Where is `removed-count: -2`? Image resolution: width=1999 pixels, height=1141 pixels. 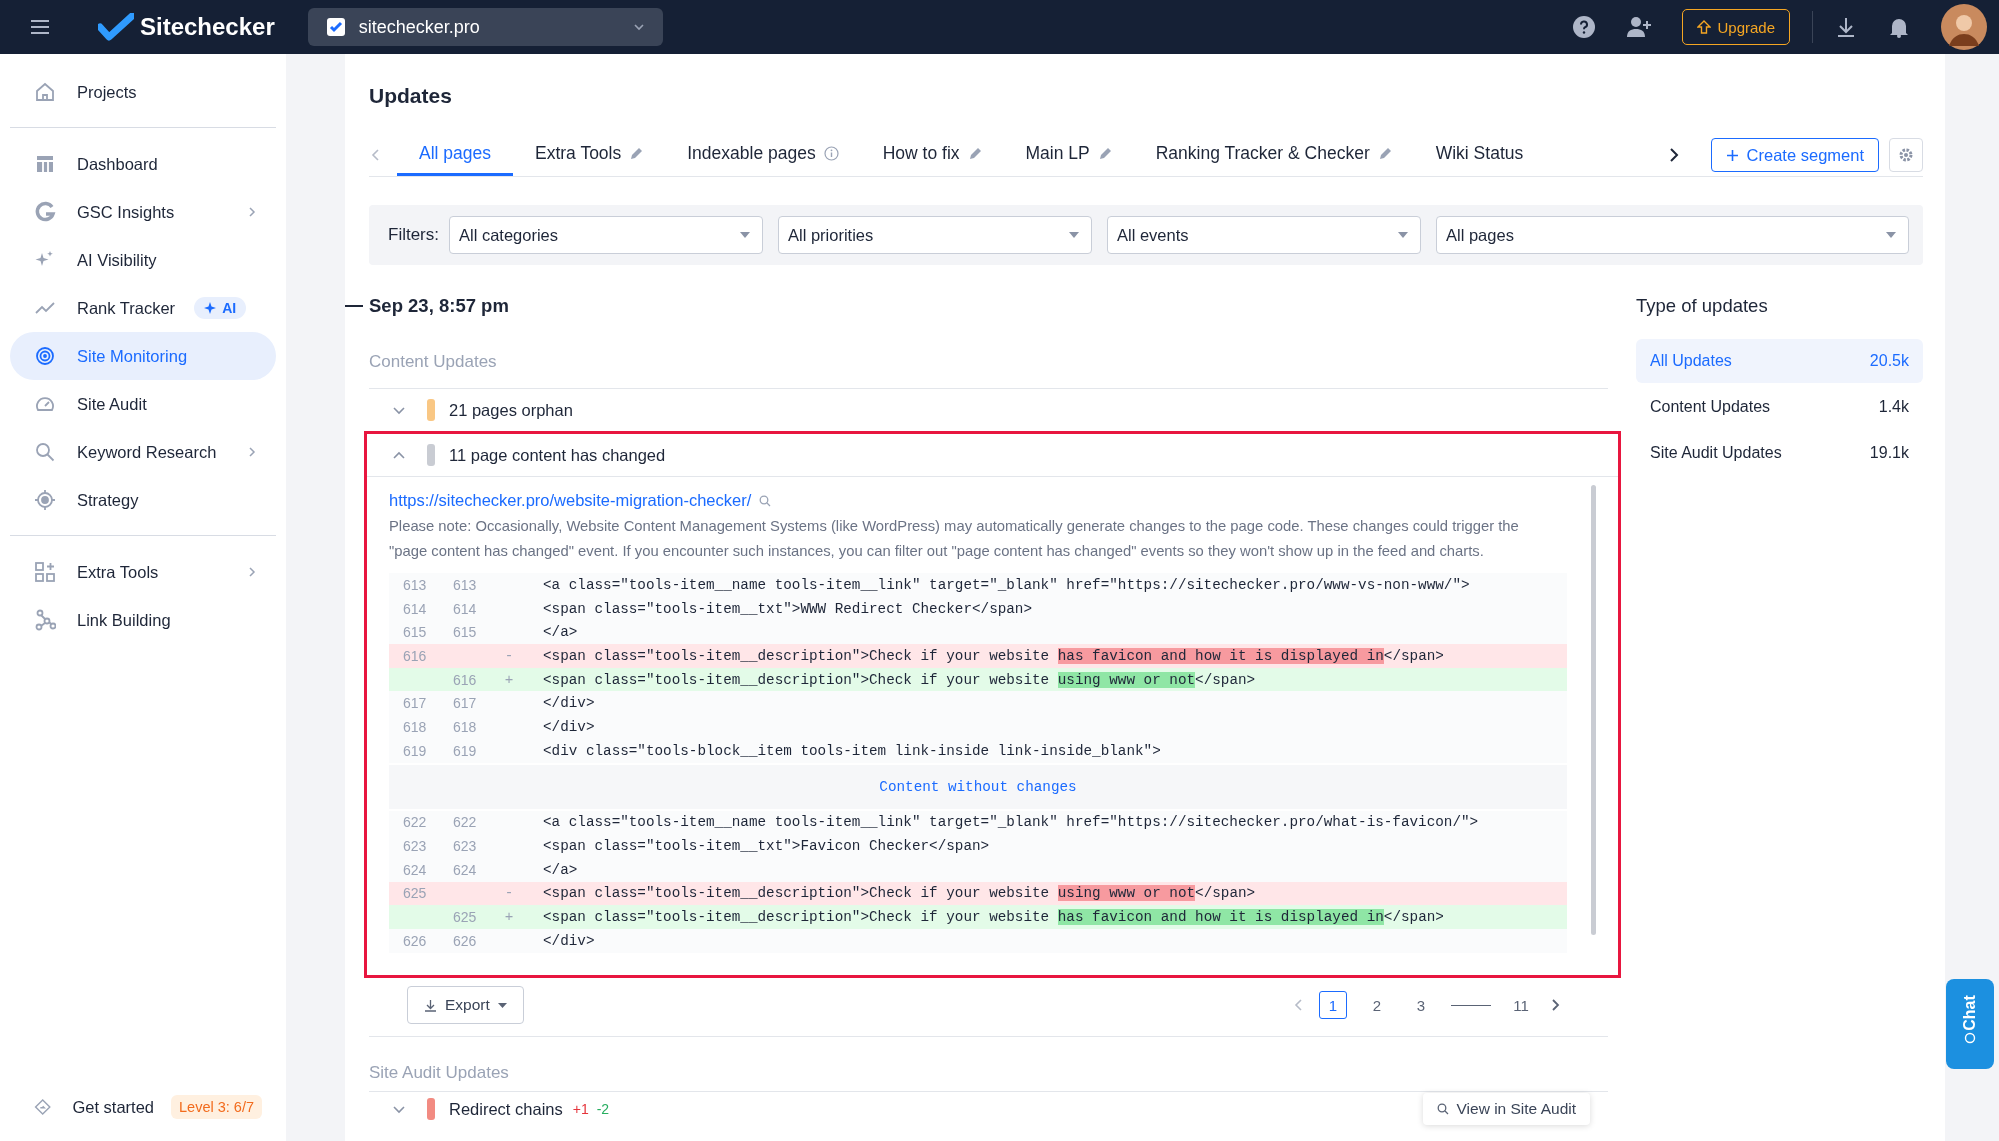
removed-count: -2 is located at coordinates (603, 1109).